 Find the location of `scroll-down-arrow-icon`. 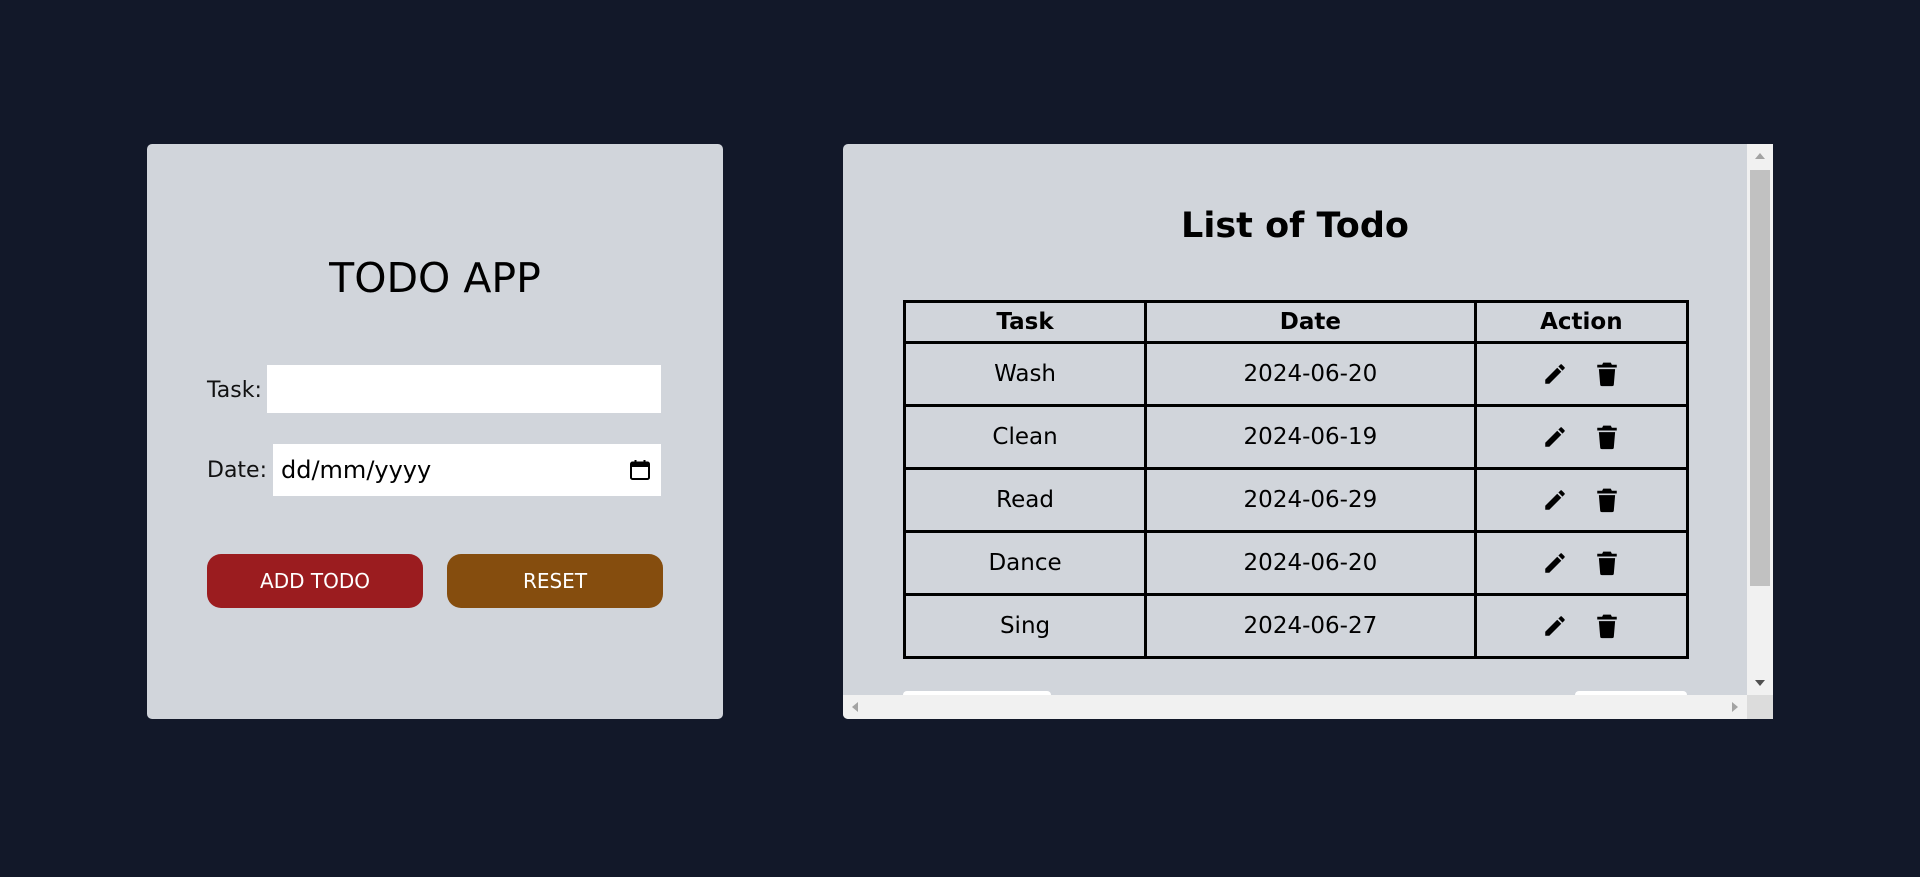

scroll-down-arrow-icon is located at coordinates (1760, 683).